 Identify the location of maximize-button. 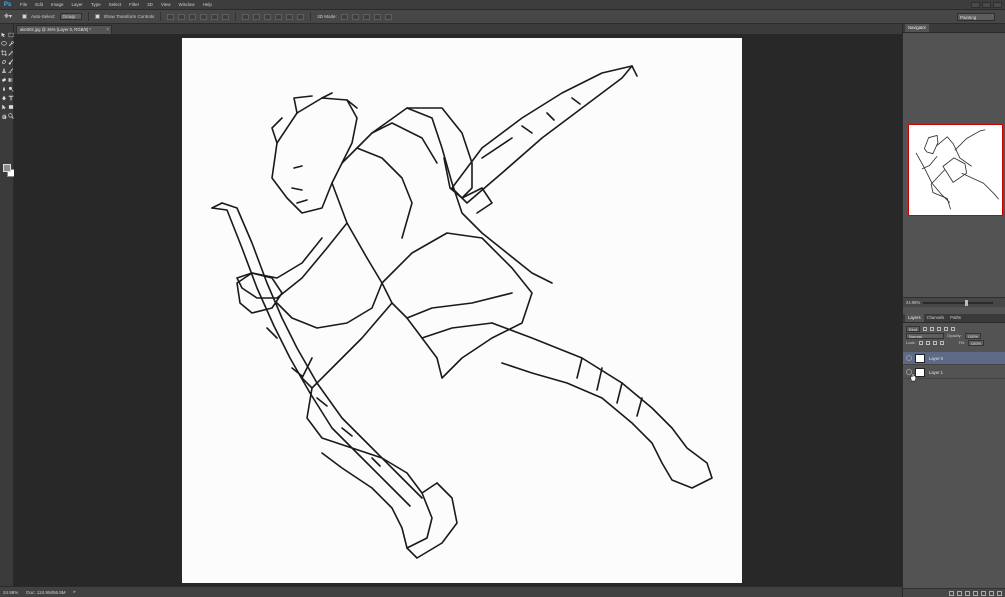
(986, 4).